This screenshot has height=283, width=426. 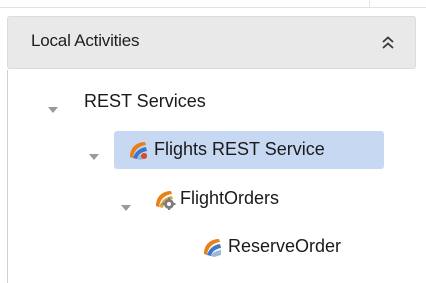 I want to click on tree-item-label: ReserveOrder, so click(x=285, y=246).